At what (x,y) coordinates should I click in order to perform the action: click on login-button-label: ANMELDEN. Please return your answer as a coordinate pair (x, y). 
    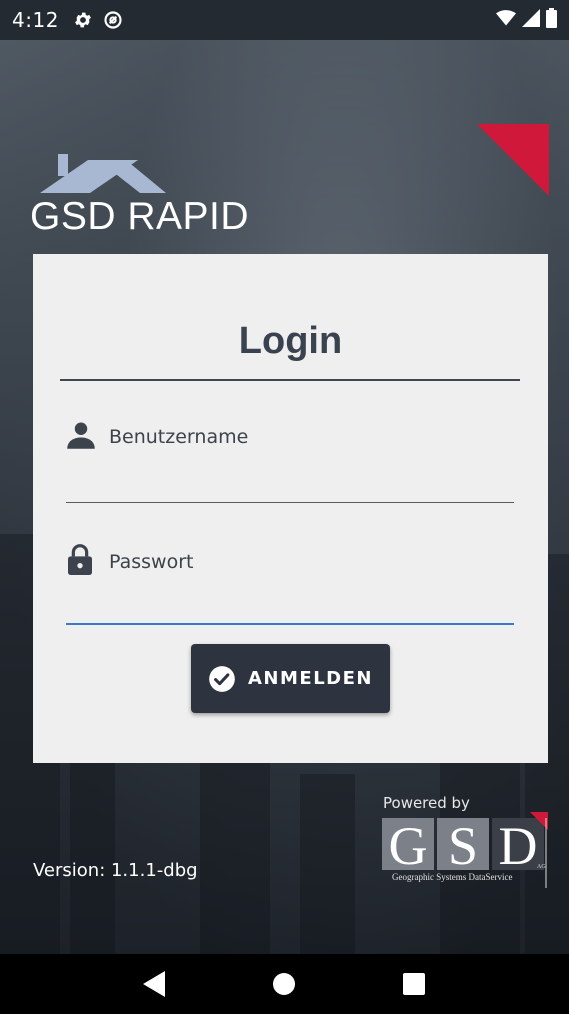
    Looking at the image, I should click on (310, 678).